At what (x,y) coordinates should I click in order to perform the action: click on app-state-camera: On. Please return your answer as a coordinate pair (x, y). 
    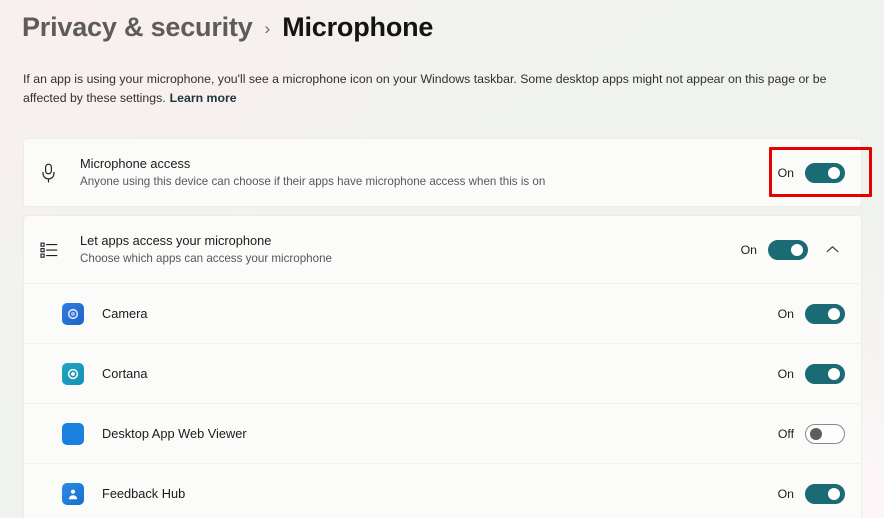
    Looking at the image, I should click on (785, 313).